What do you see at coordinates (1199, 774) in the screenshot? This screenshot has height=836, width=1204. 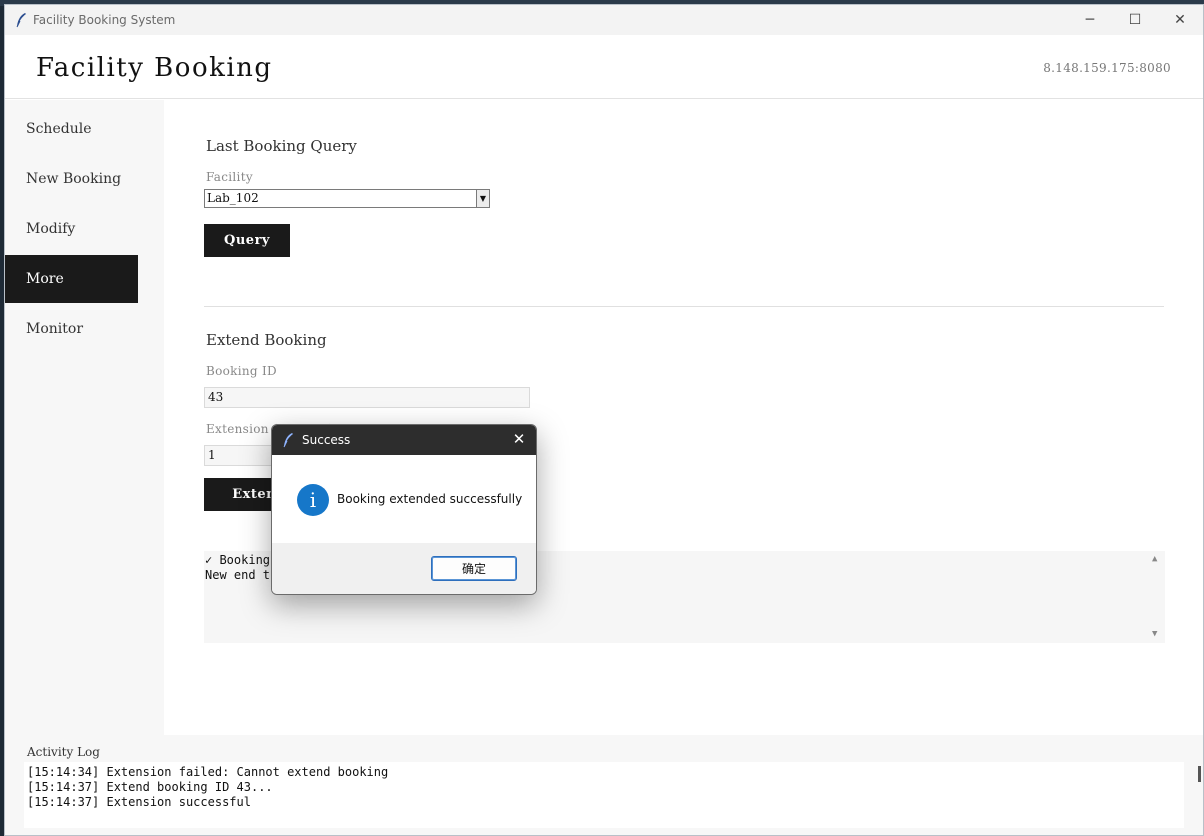 I see `activity-log-scrollbar` at bounding box center [1199, 774].